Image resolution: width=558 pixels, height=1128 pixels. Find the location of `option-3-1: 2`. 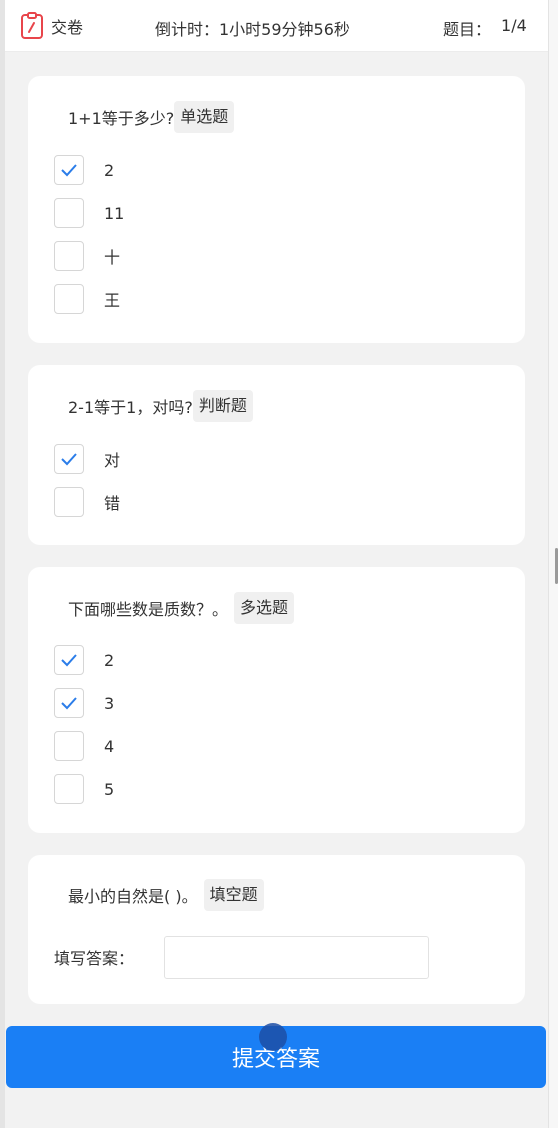

option-3-1: 2 is located at coordinates (84, 660).